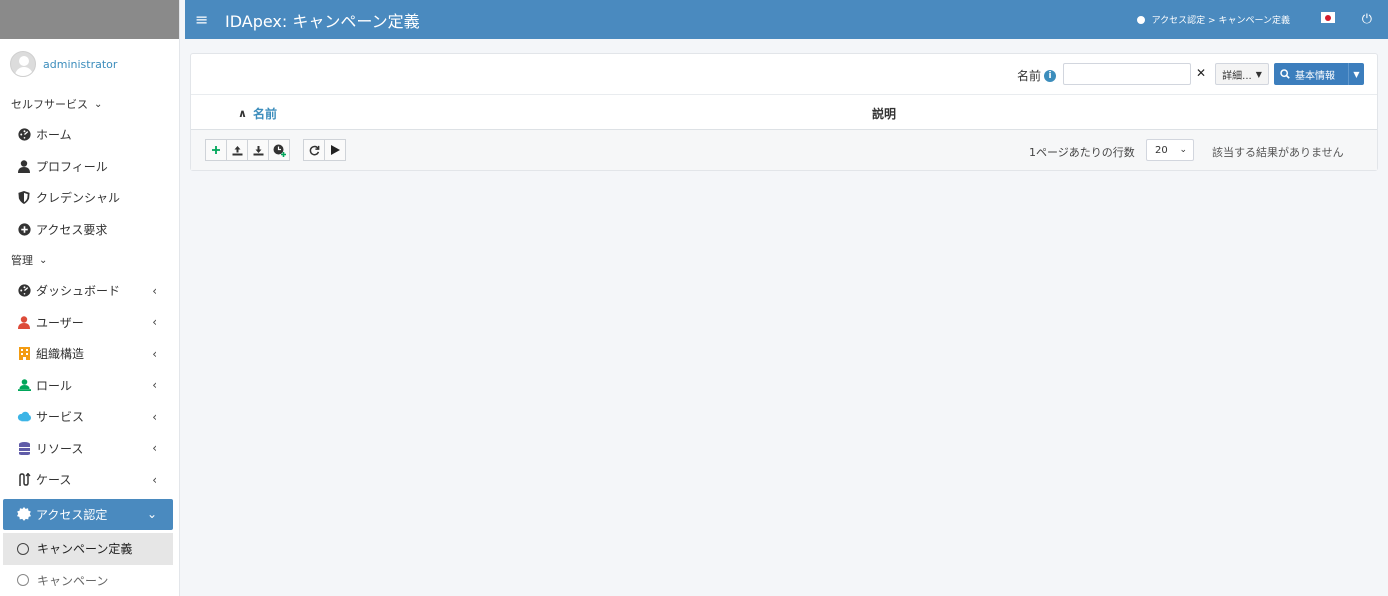  I want to click on refresh-button, so click(314, 150).